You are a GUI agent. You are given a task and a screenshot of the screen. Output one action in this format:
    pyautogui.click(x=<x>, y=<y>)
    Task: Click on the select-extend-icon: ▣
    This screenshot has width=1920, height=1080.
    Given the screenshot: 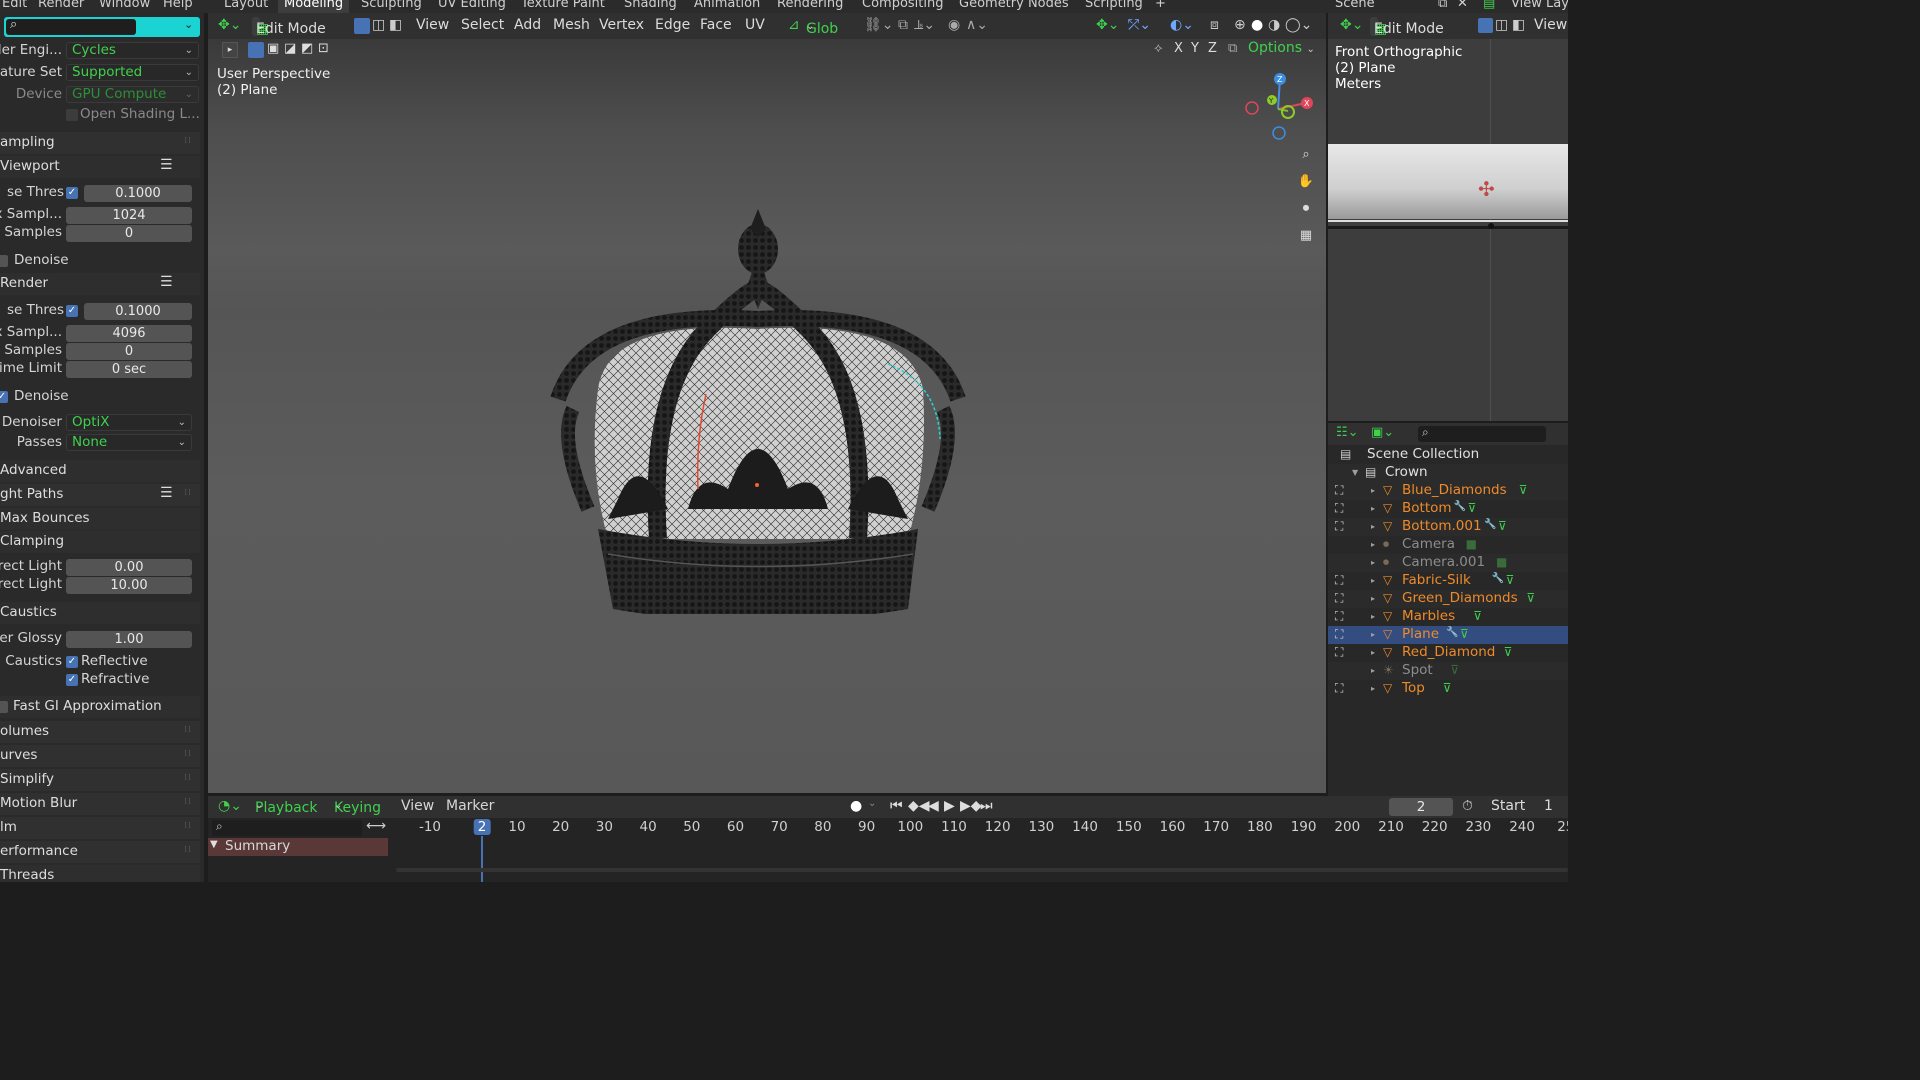 What is the action you would take?
    pyautogui.click(x=273, y=48)
    